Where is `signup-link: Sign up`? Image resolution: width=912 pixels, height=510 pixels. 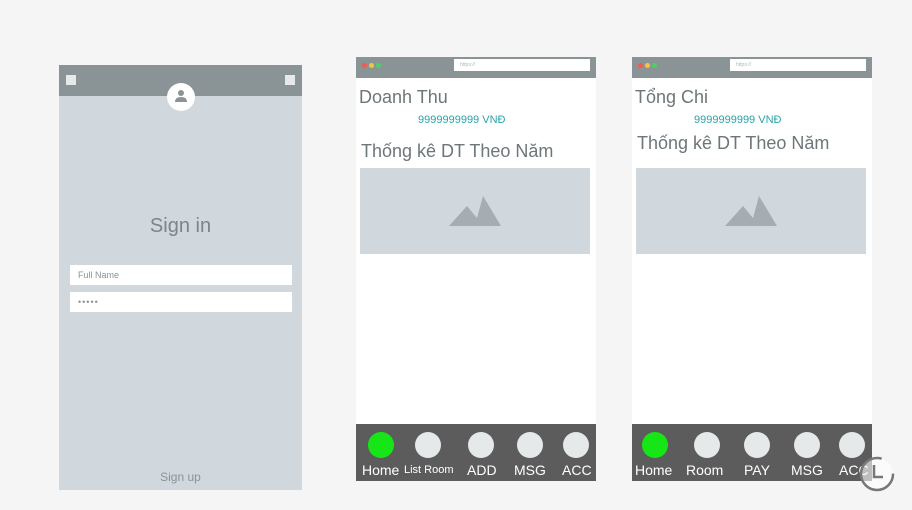
signup-link: Sign up is located at coordinates (180, 477).